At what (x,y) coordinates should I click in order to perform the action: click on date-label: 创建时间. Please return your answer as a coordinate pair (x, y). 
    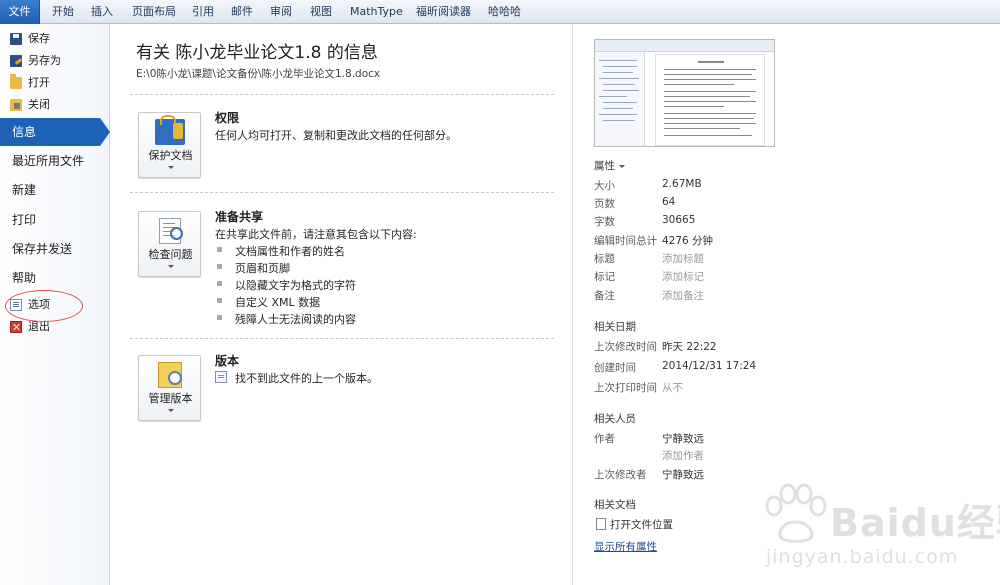
    Looking at the image, I should click on (615, 368).